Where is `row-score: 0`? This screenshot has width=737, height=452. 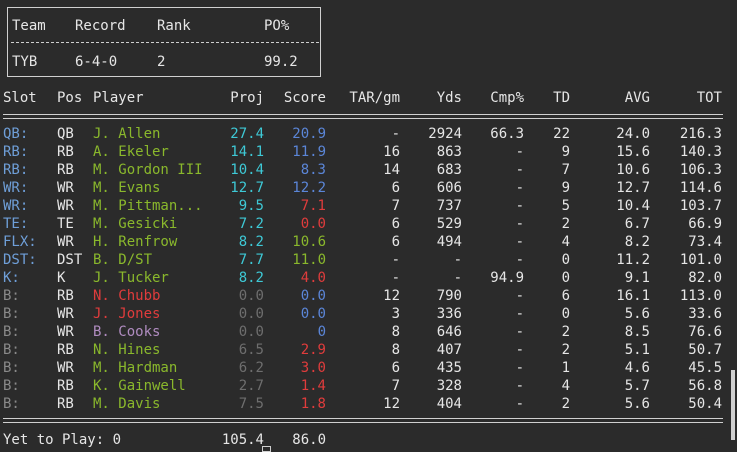
row-score: 0 is located at coordinates (321, 332).